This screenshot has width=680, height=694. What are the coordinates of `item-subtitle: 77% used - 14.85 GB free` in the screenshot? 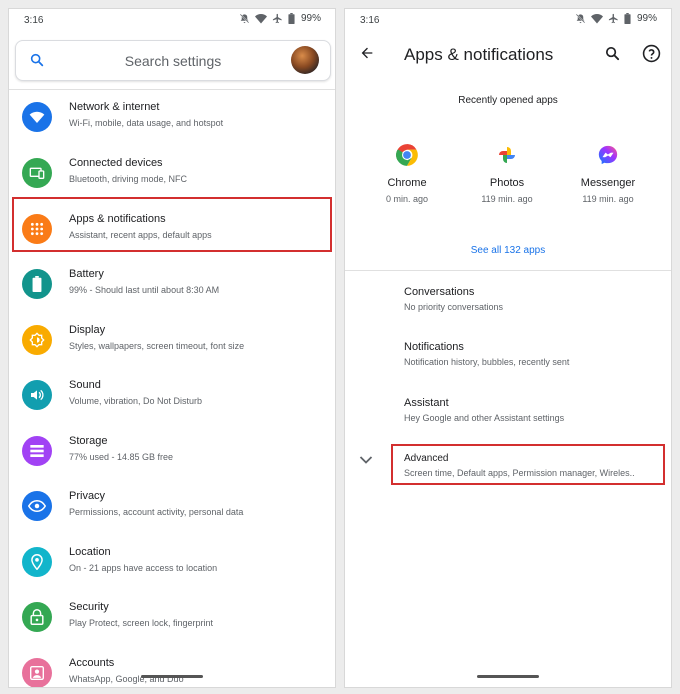 It's located at (121, 457).